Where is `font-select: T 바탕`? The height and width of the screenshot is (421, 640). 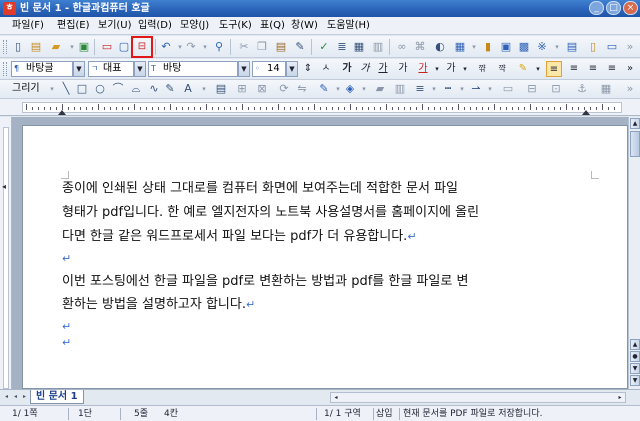
font-select: T 바탕 is located at coordinates (193, 69).